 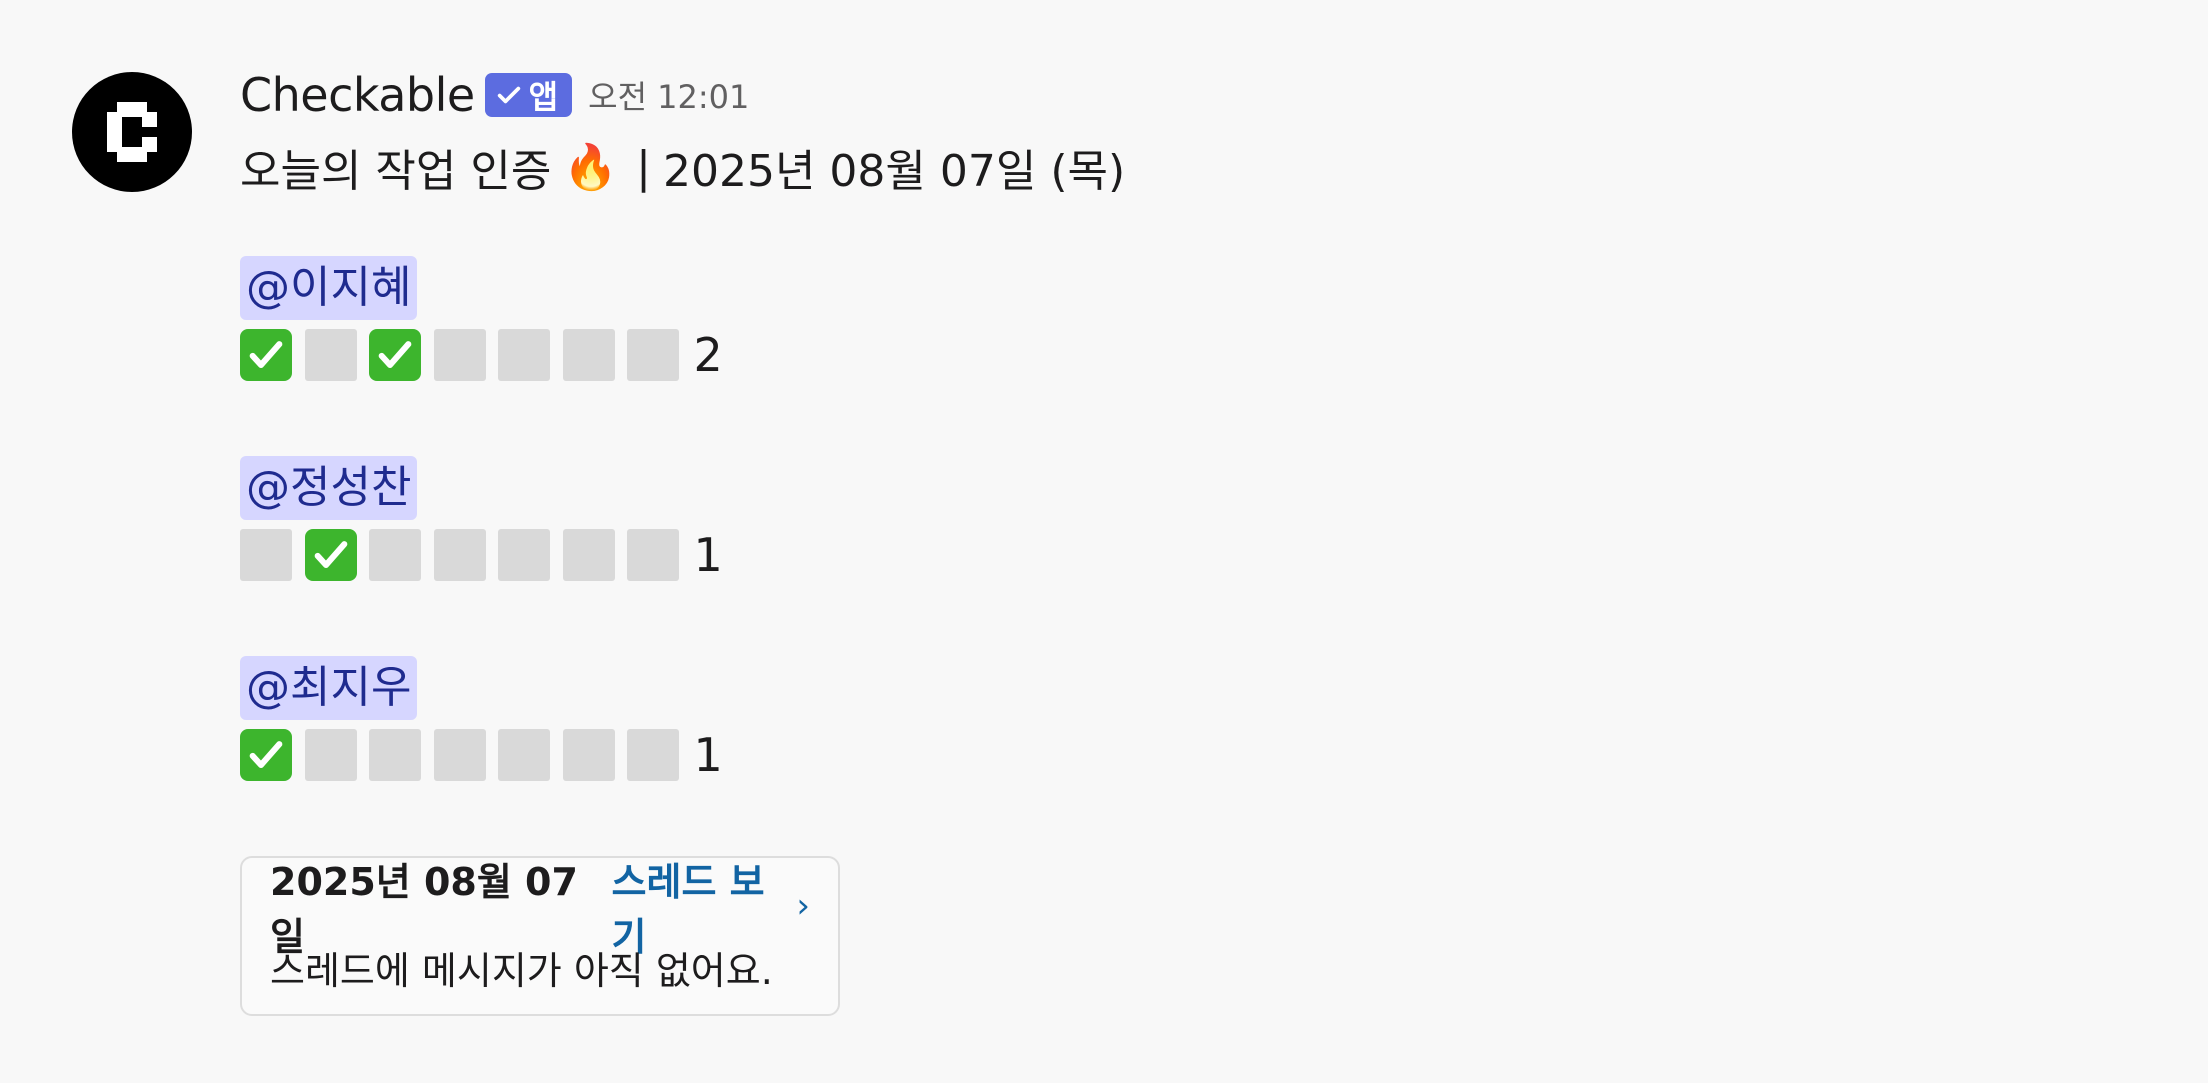 What do you see at coordinates (1190, 95) in the screenshot?
I see `message-header: Checkable 앱 오전 12:01` at bounding box center [1190, 95].